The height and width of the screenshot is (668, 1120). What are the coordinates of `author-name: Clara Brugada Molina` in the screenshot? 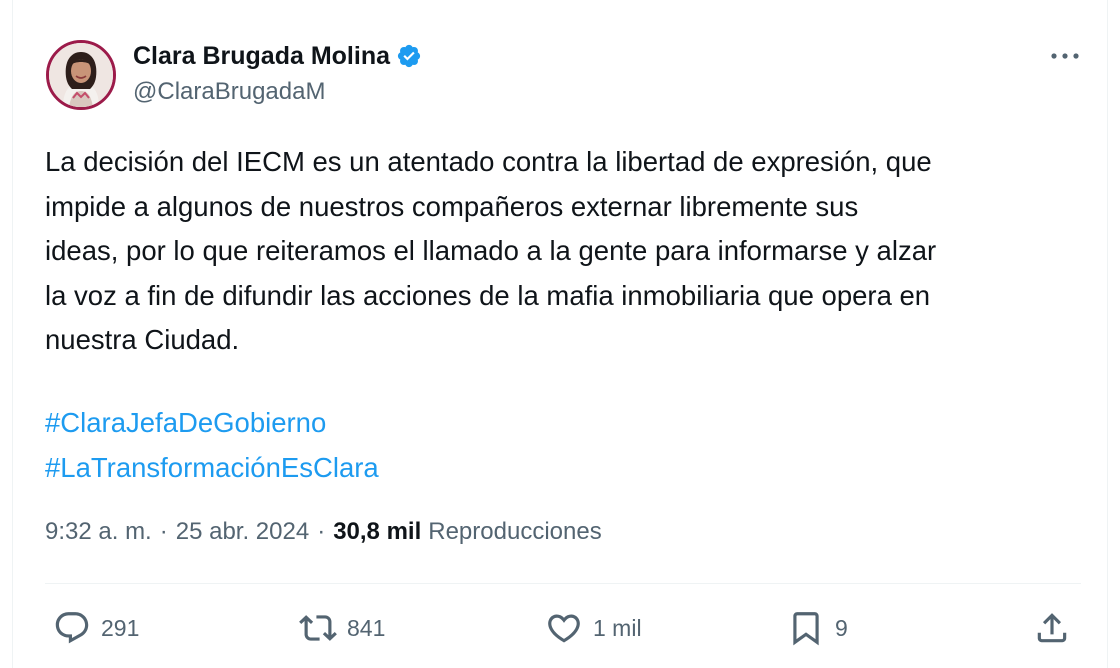 It's located at (261, 56).